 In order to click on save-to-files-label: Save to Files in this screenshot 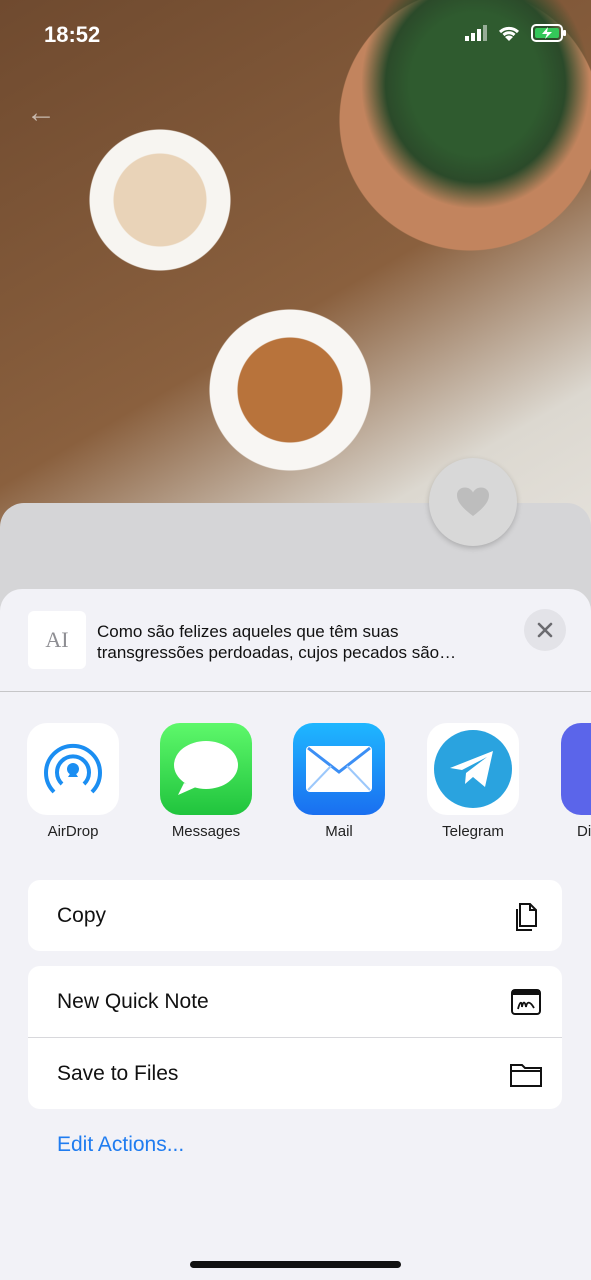, I will do `click(118, 1073)`.